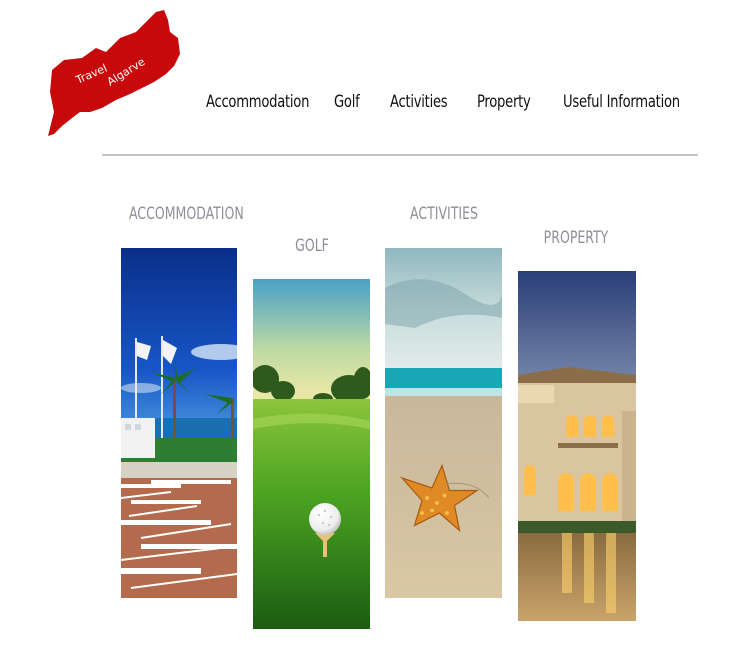 The width and height of the screenshot is (750, 658). What do you see at coordinates (312, 246) in the screenshot?
I see `category-label-golf: GOLF` at bounding box center [312, 246].